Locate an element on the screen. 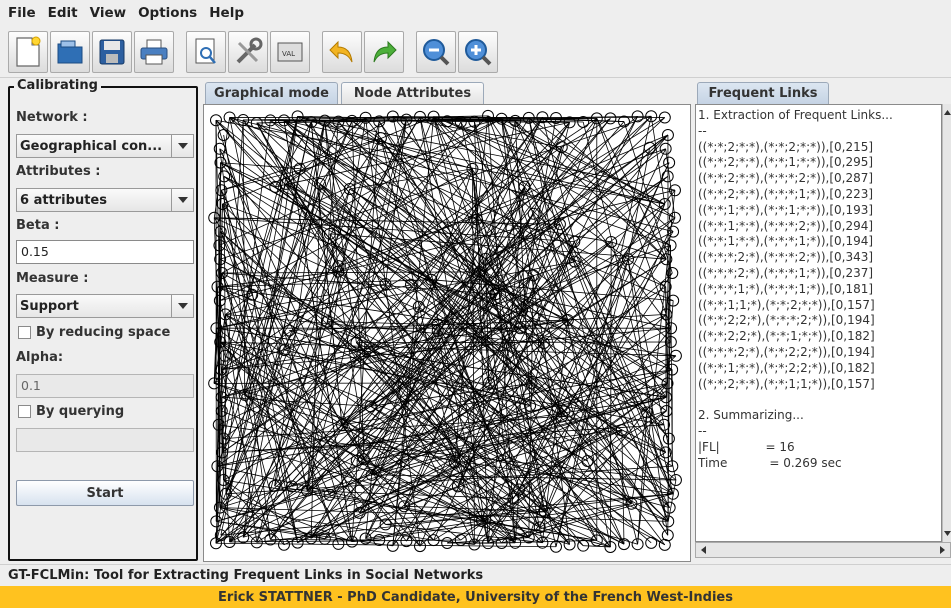 Image resolution: width=951 pixels, height=608 pixels. redo-button is located at coordinates (384, 51).